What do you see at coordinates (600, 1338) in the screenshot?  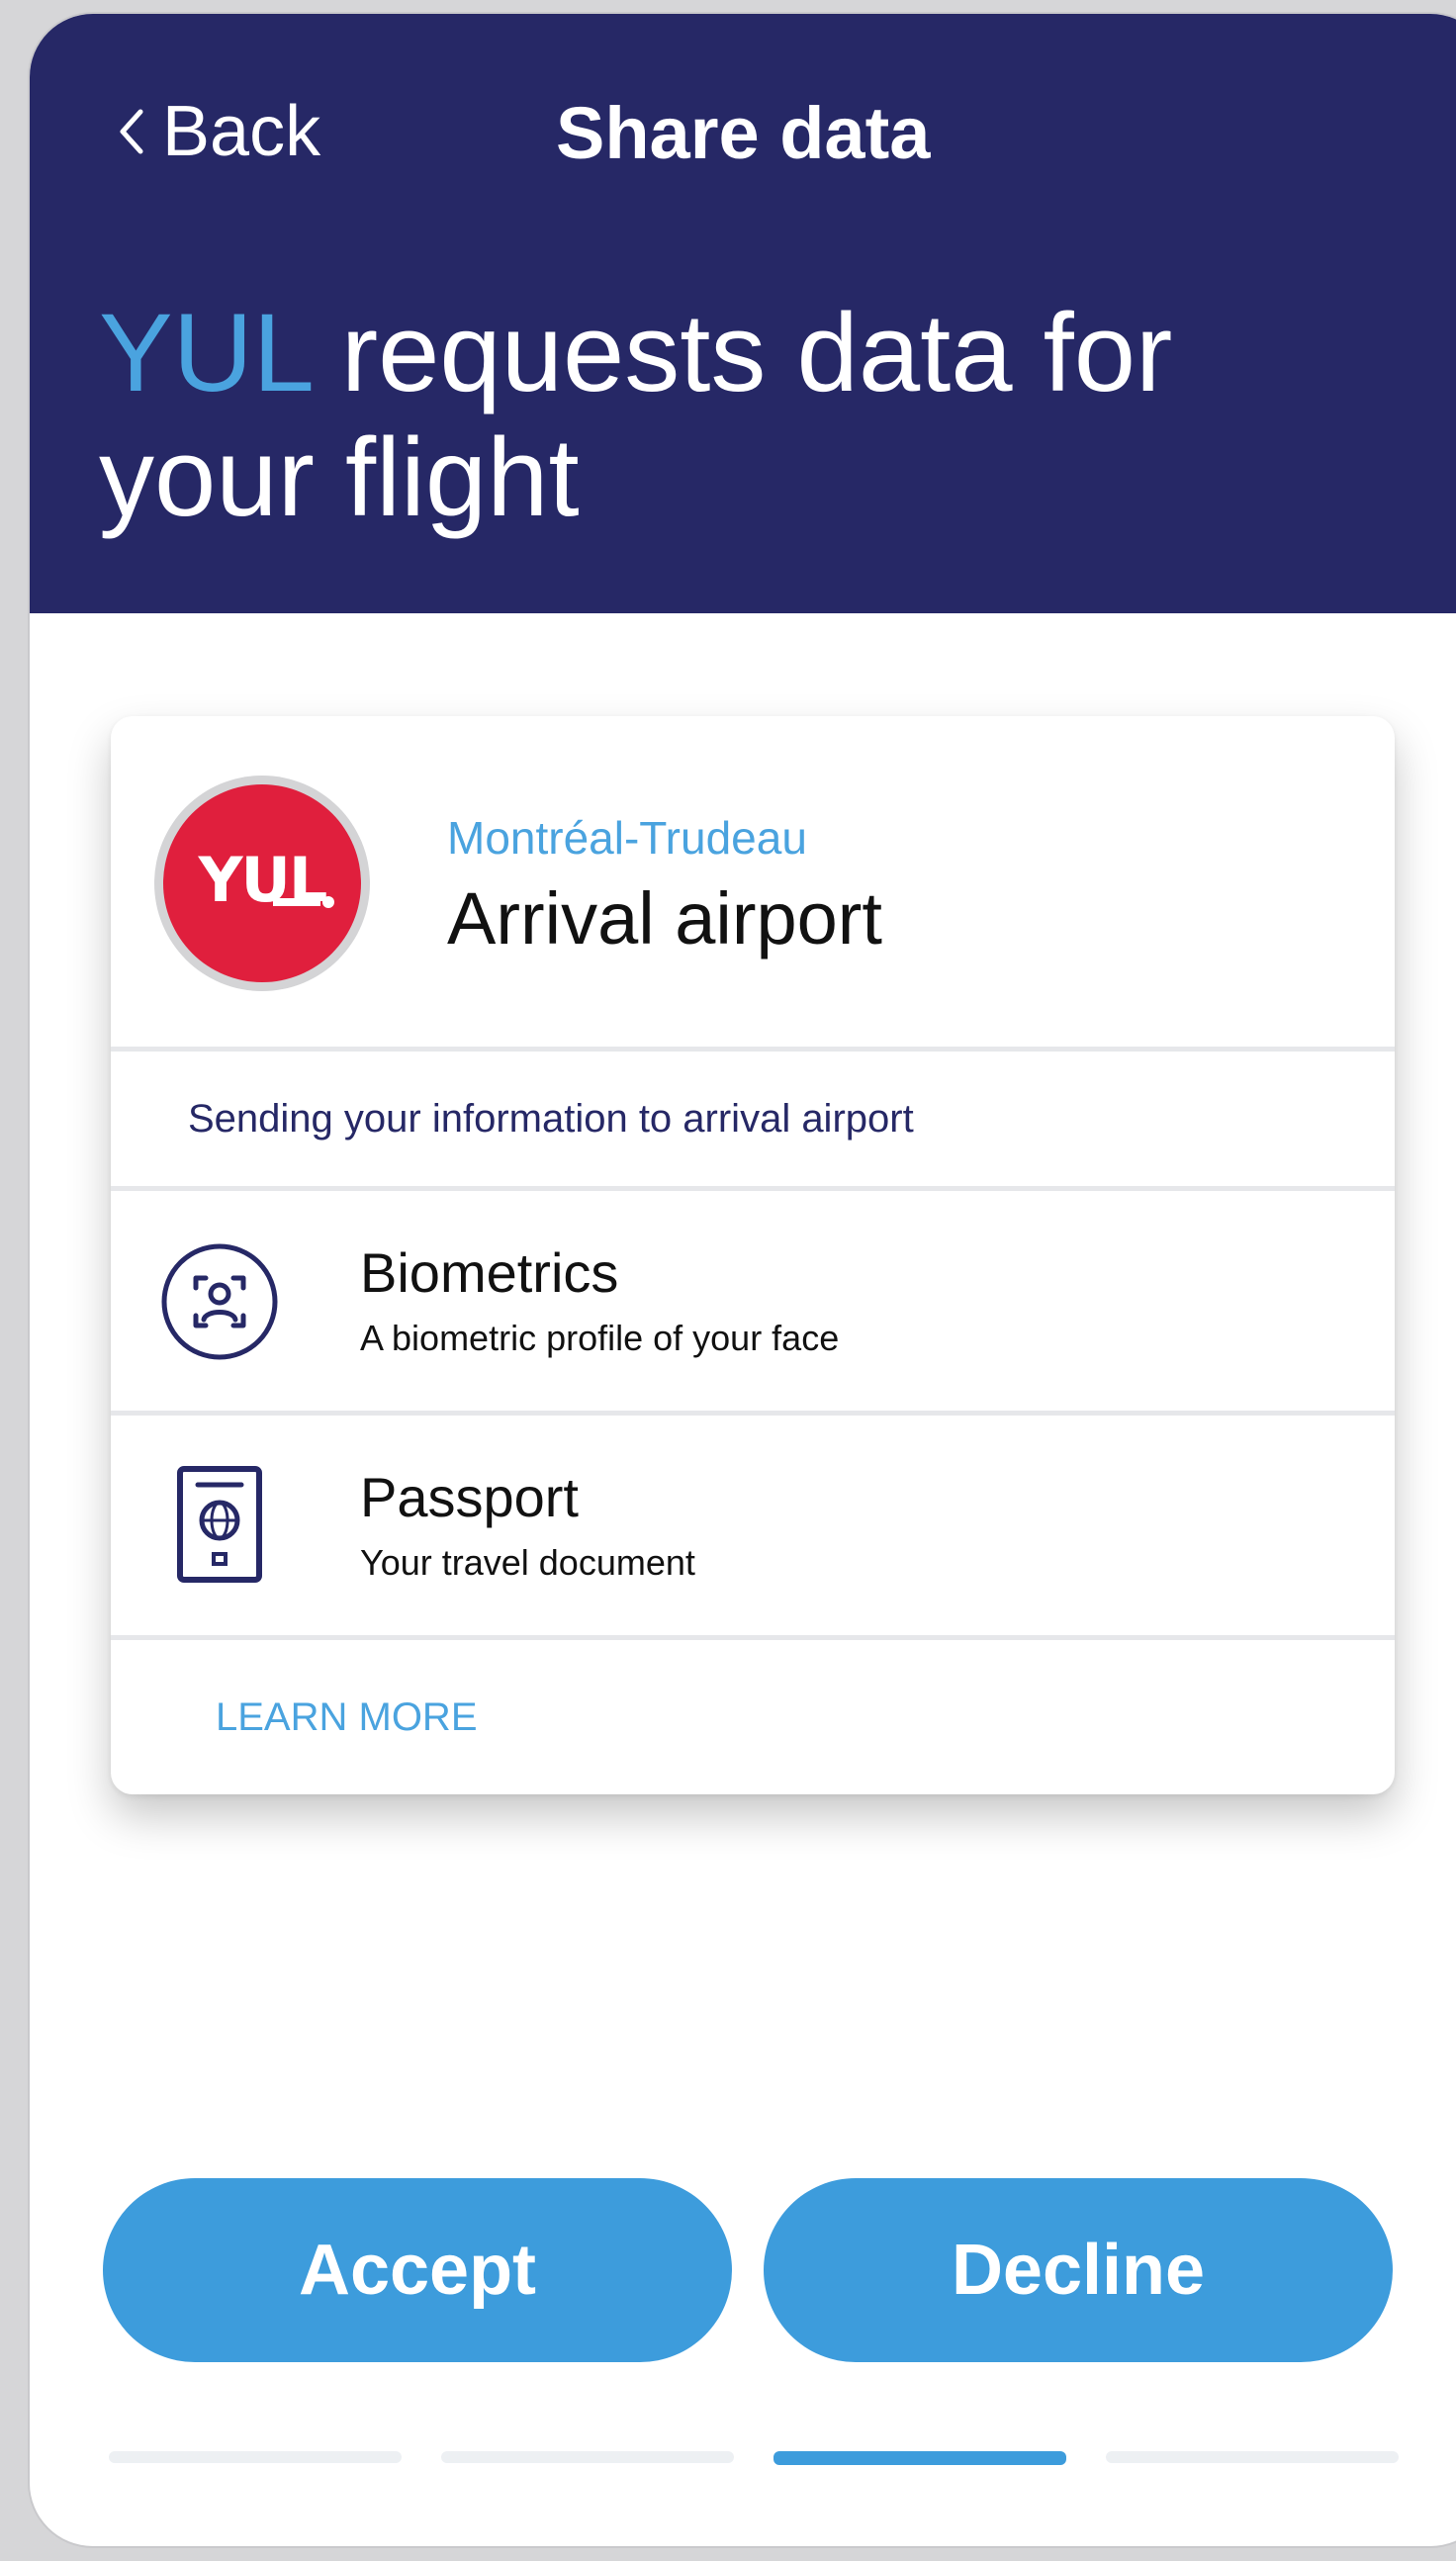 I see `item-subtitle: A biometric profile of your face` at bounding box center [600, 1338].